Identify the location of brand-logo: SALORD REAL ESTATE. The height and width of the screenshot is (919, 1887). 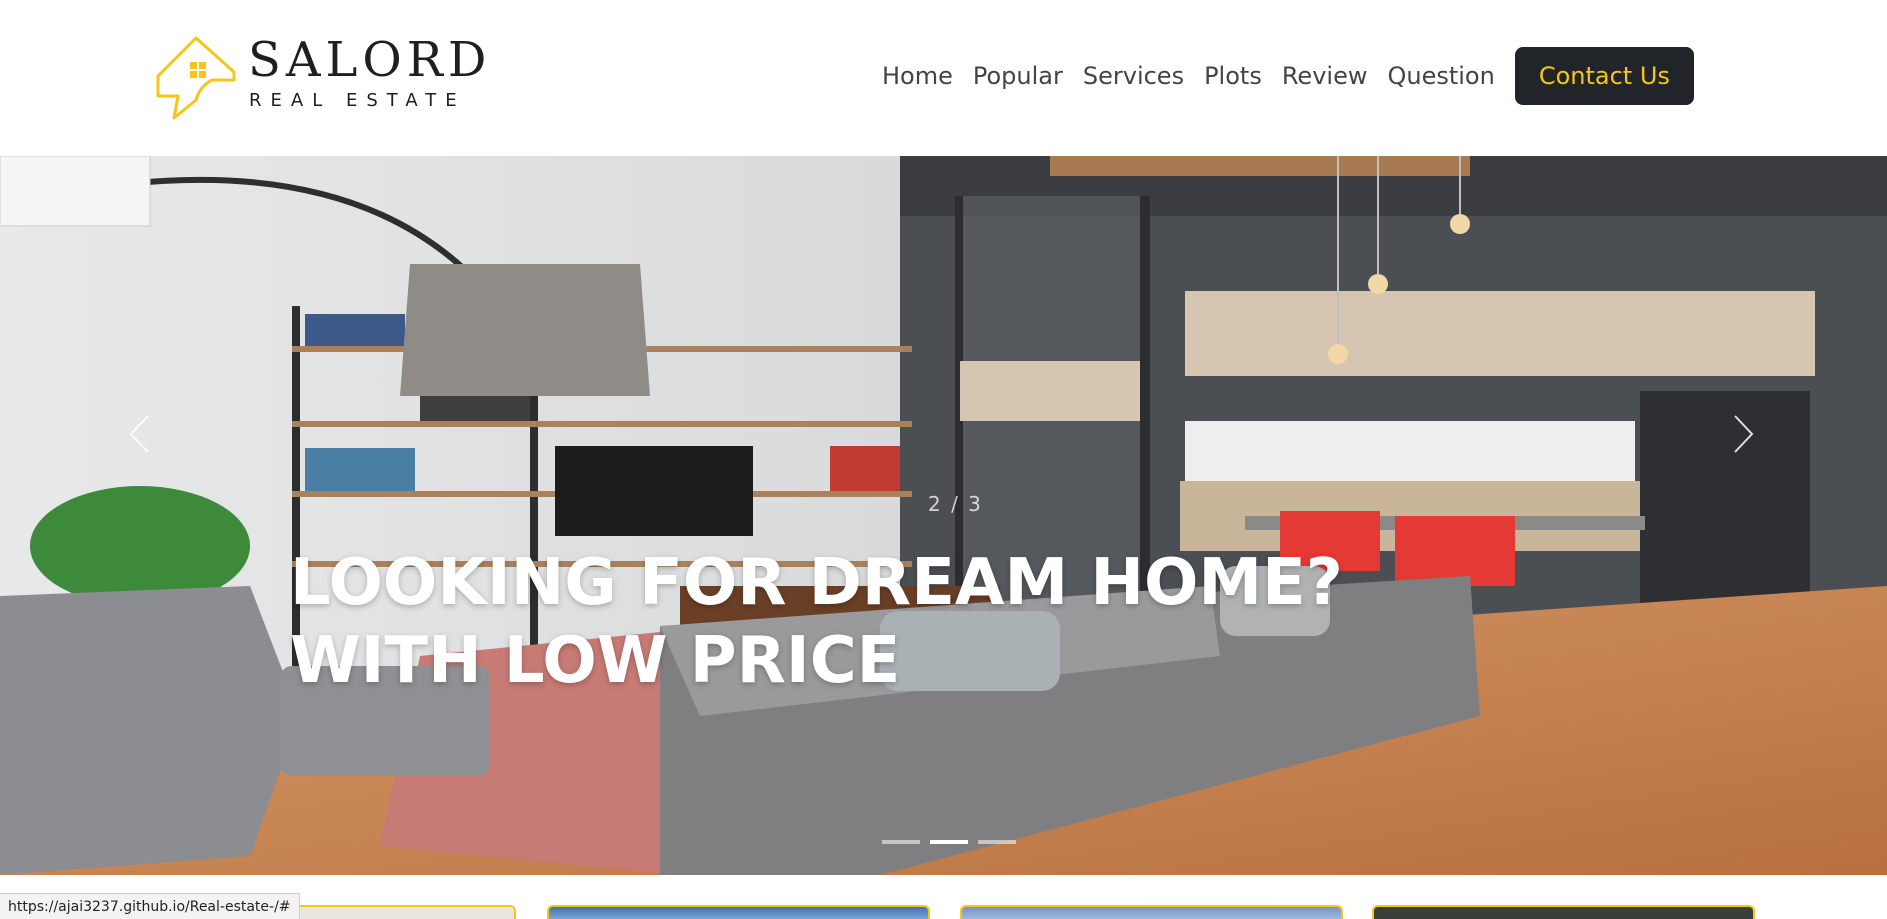
(322, 77).